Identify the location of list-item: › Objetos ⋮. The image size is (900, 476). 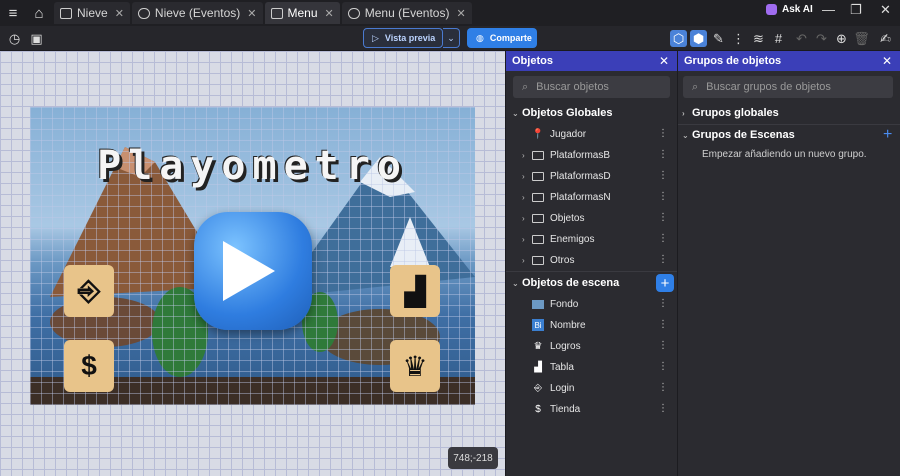
(600, 218).